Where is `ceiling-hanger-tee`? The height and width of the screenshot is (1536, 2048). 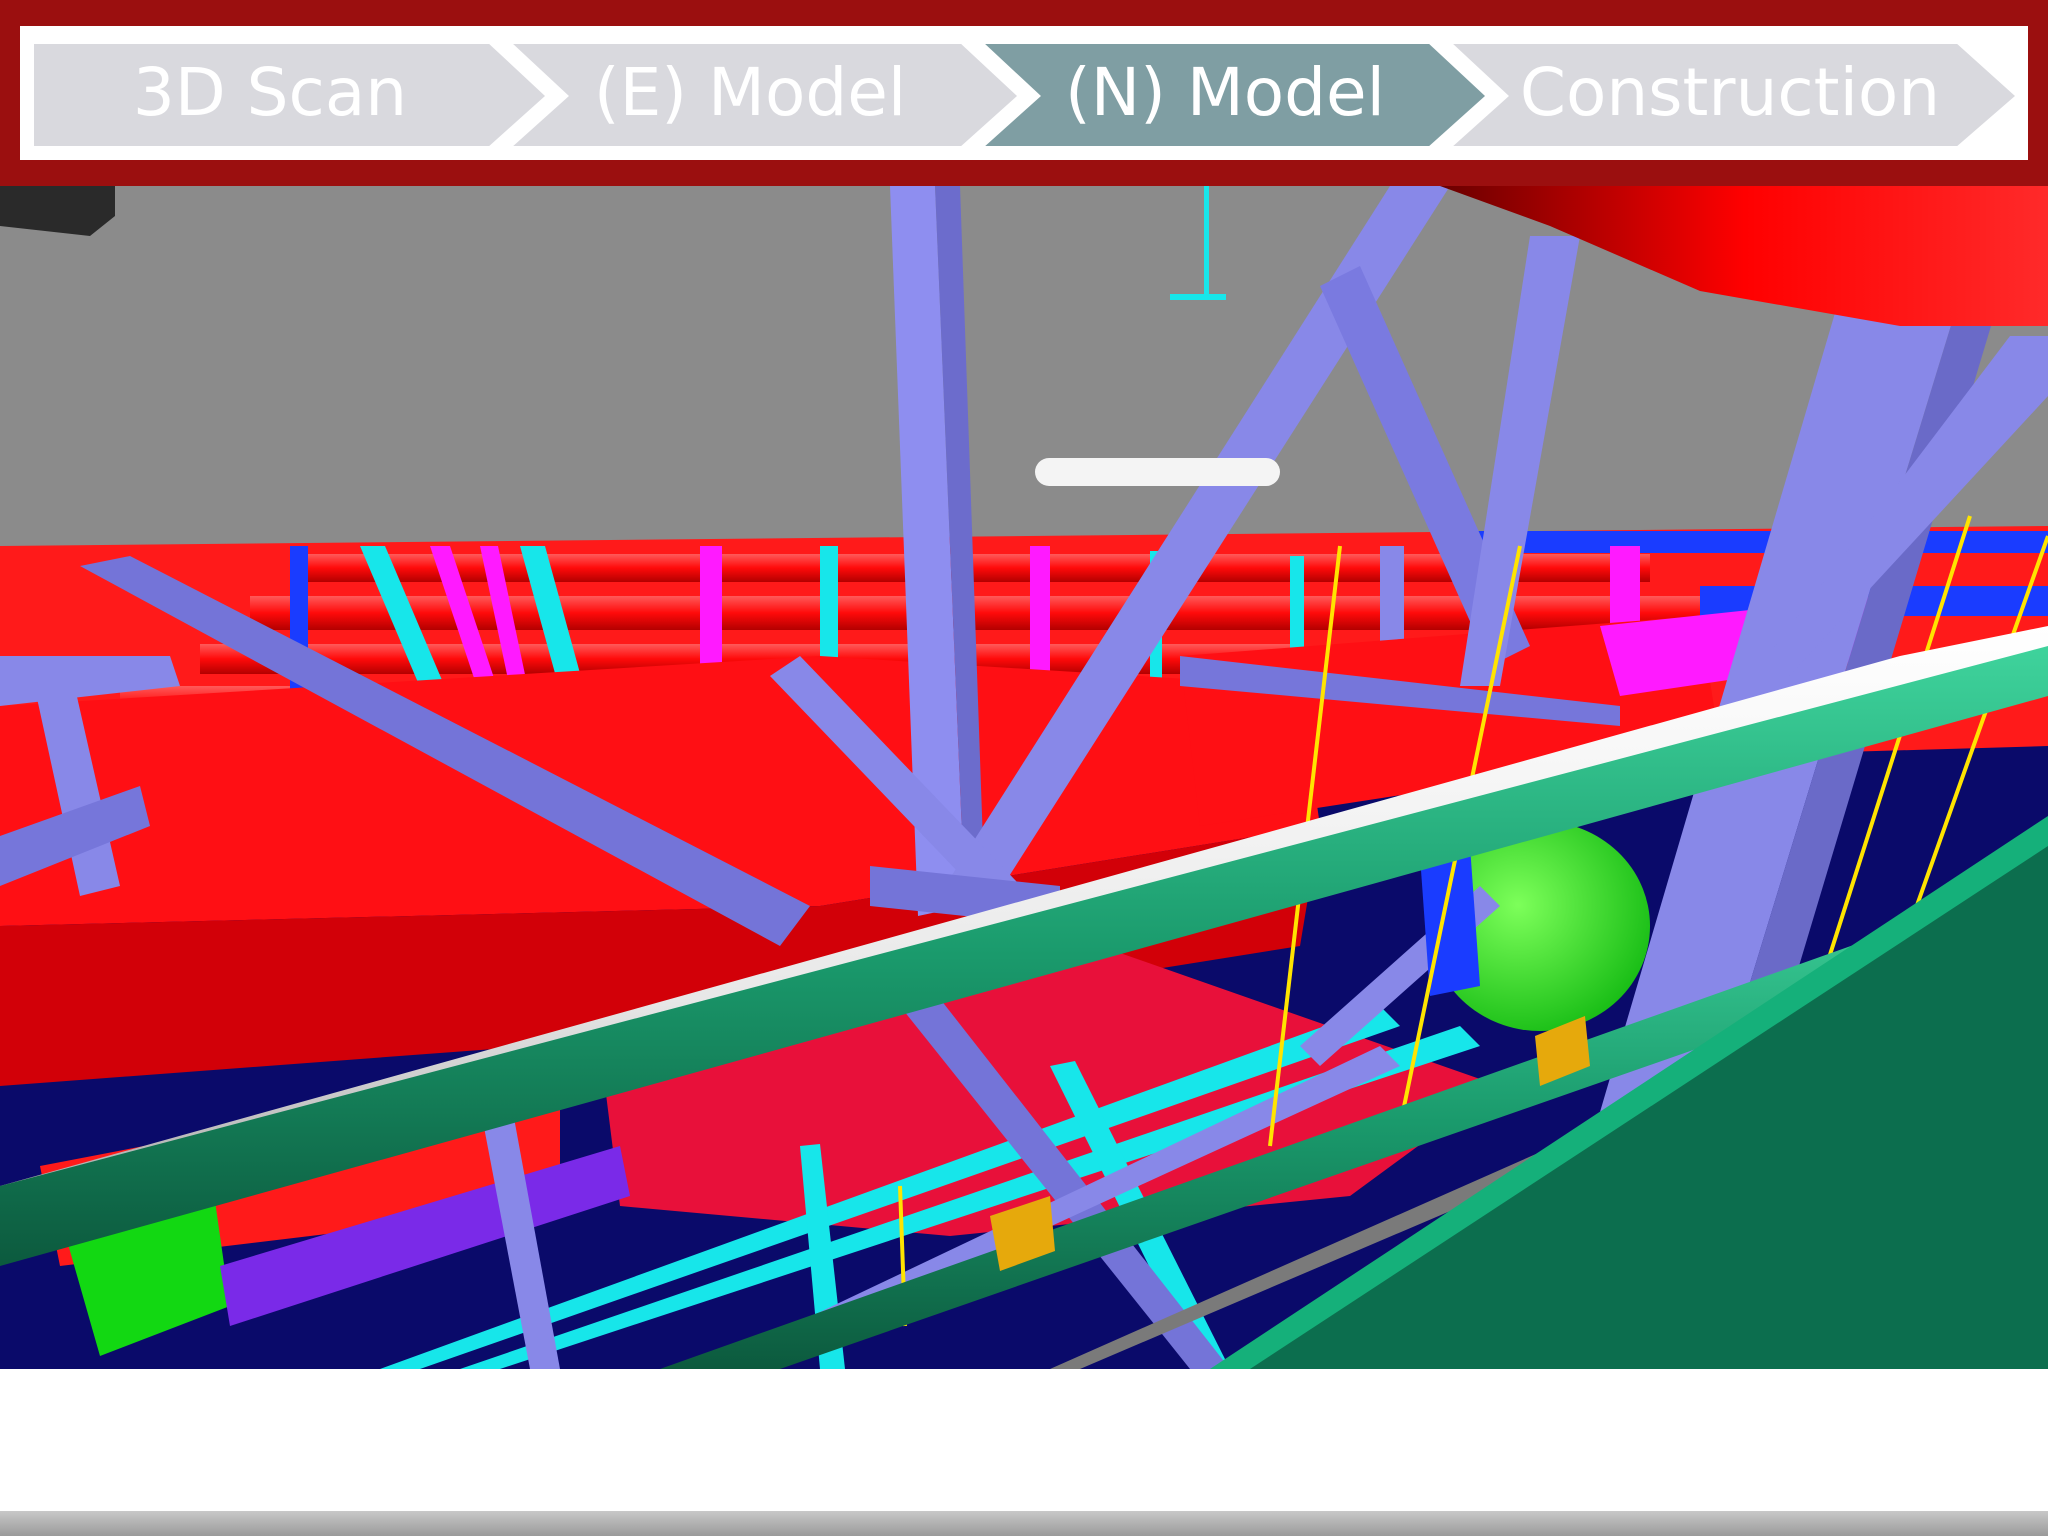
ceiling-hanger-tee is located at coordinates (1198, 297).